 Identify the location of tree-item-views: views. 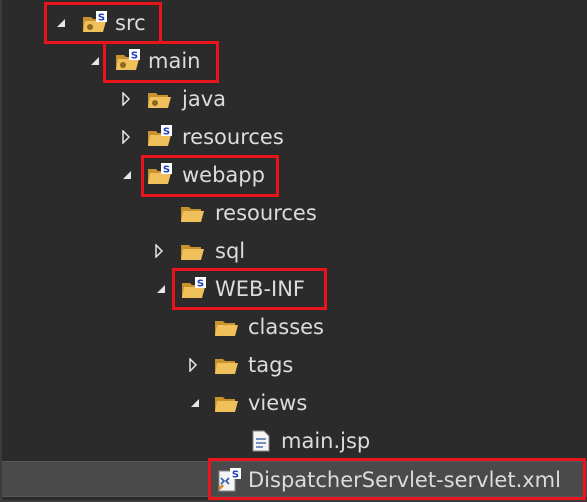
(294, 403).